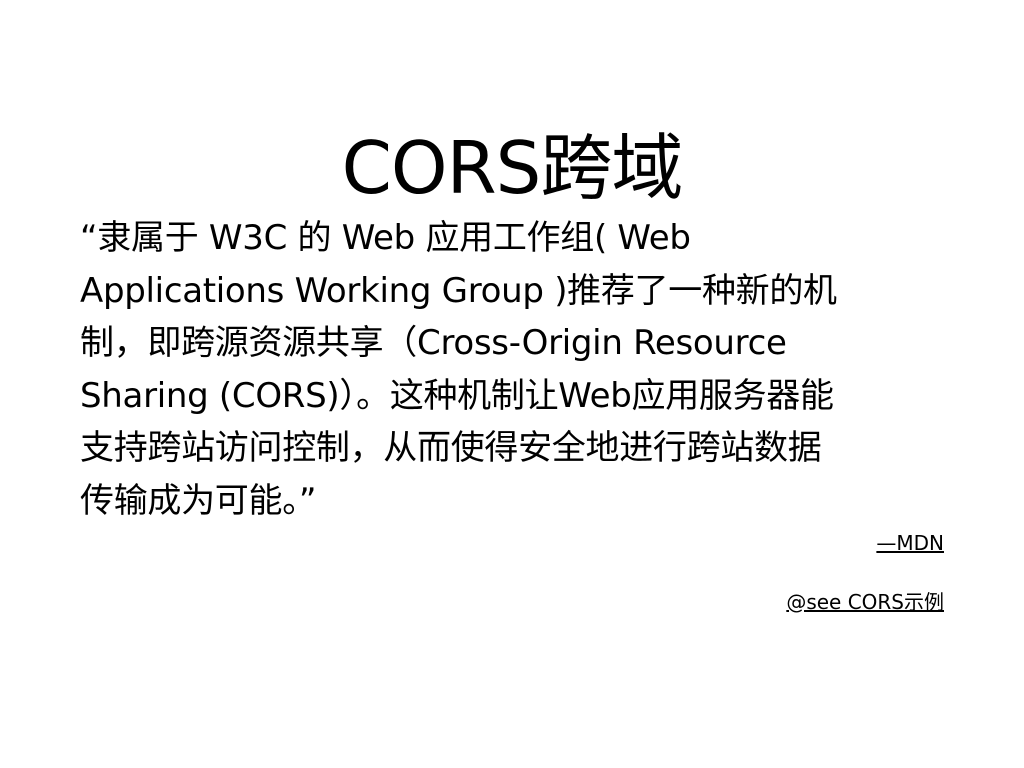 This screenshot has width=1024, height=768. What do you see at coordinates (458, 290) in the screenshot?
I see `quote-line-2: Applications Working Group )推荐了一种新的机` at bounding box center [458, 290].